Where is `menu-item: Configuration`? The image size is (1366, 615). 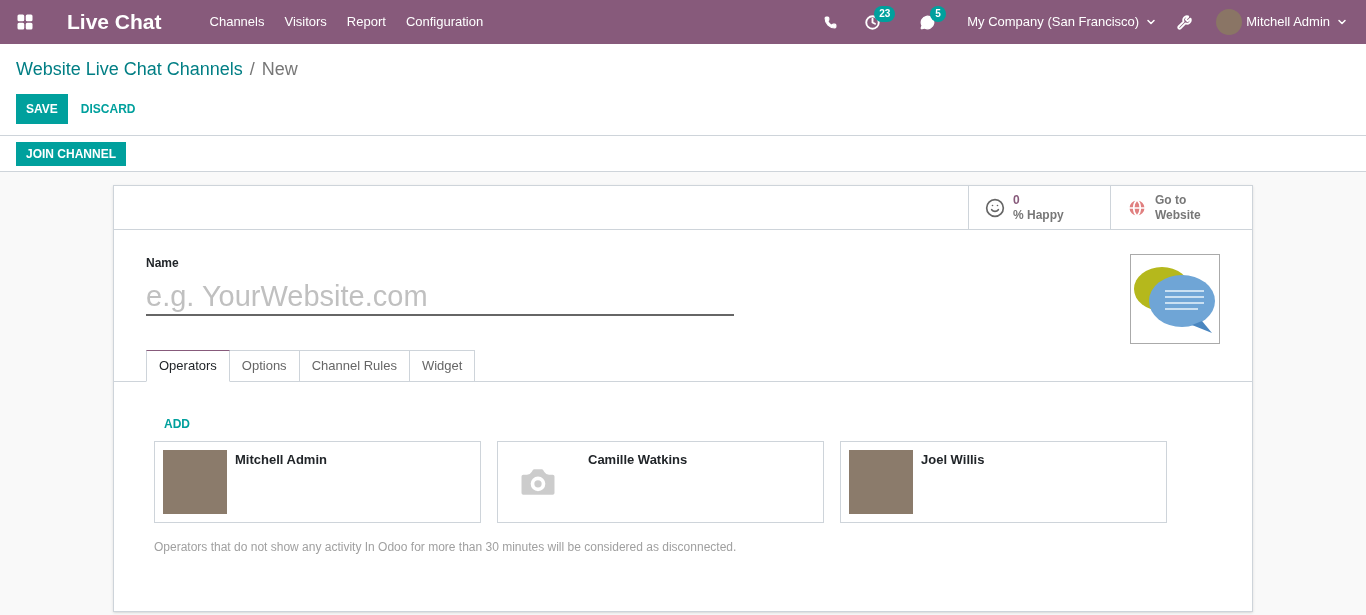
menu-item: Configuration is located at coordinates (444, 22).